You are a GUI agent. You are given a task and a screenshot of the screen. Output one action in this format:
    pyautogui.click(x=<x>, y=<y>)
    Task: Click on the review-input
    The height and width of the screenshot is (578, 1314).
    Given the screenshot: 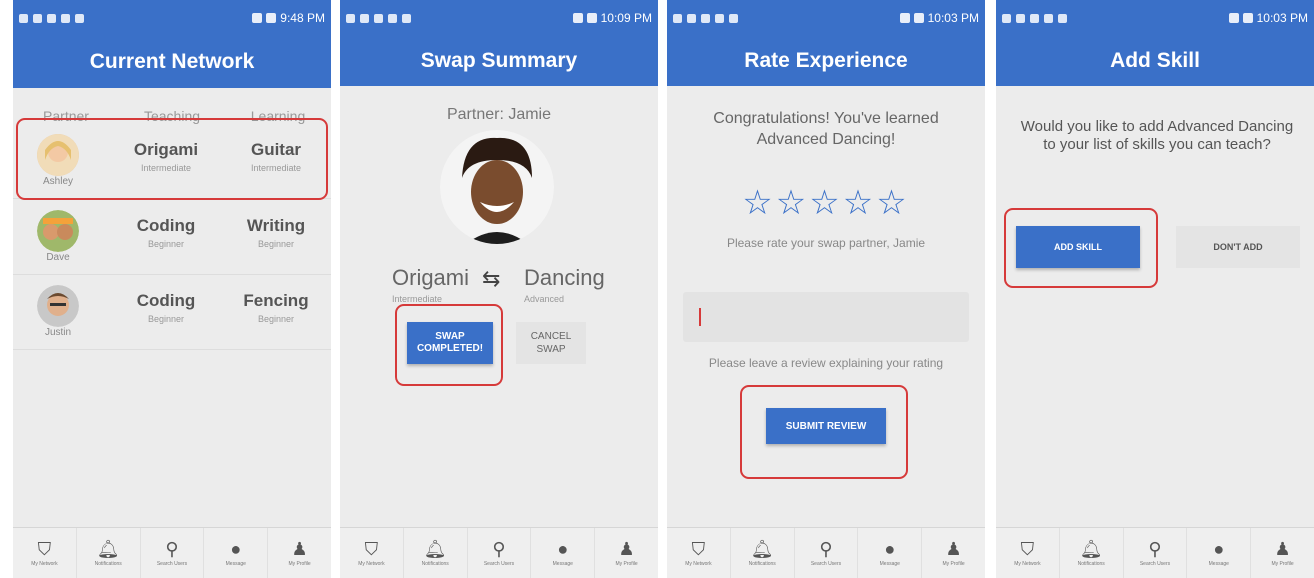 What is the action you would take?
    pyautogui.click(x=826, y=317)
    